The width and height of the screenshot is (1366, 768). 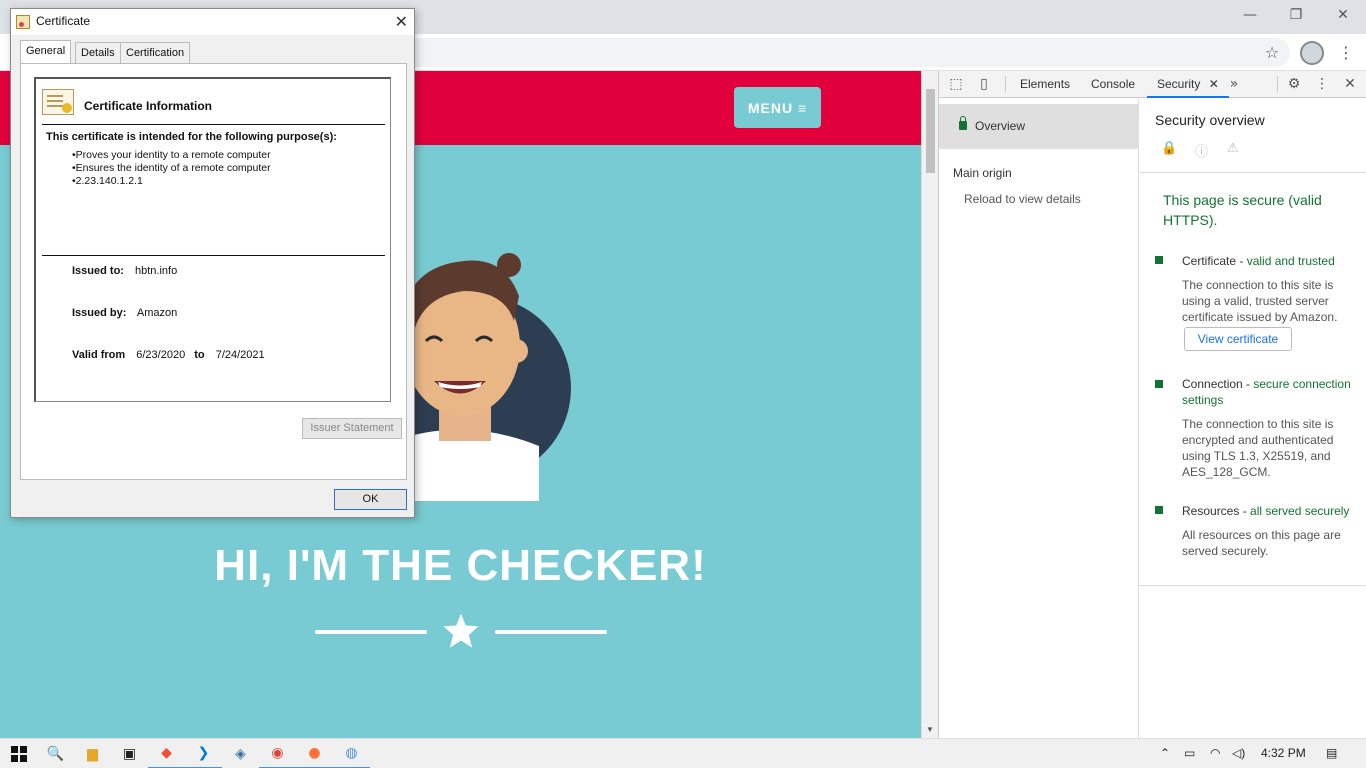 What do you see at coordinates (1216, 511) in the screenshot?
I see `resources-label: Resources -` at bounding box center [1216, 511].